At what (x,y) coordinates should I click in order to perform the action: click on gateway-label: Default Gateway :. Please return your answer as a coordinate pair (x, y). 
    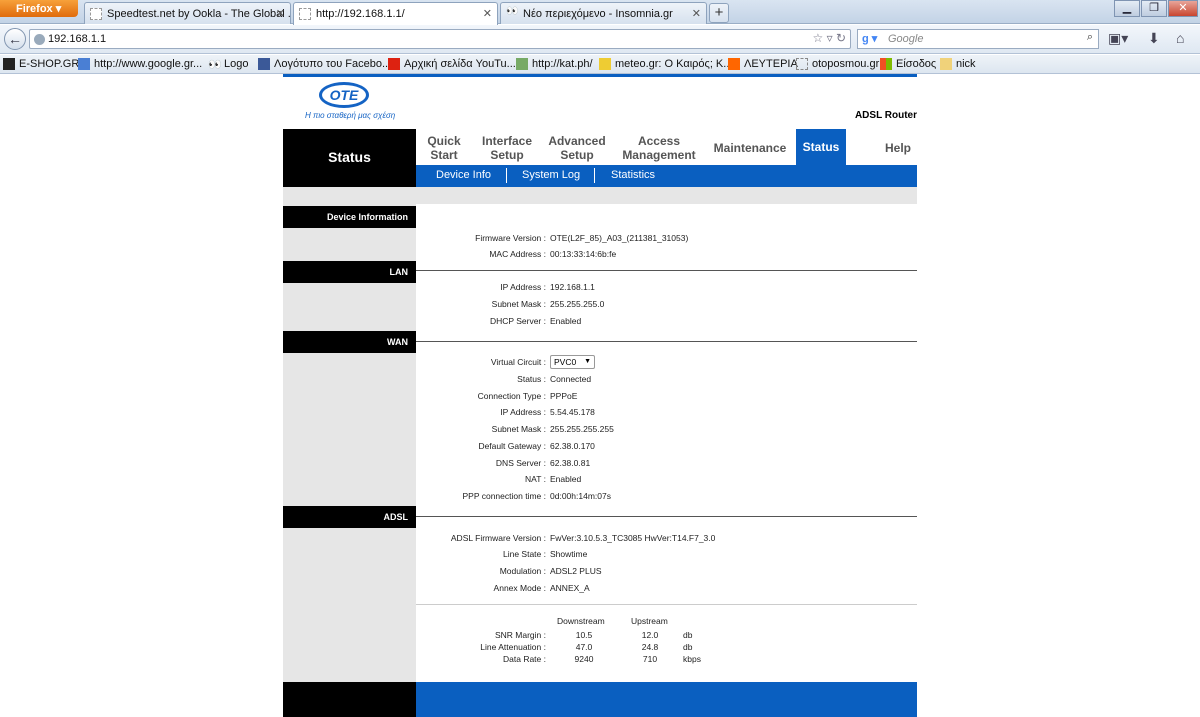
    Looking at the image, I should click on (512, 446).